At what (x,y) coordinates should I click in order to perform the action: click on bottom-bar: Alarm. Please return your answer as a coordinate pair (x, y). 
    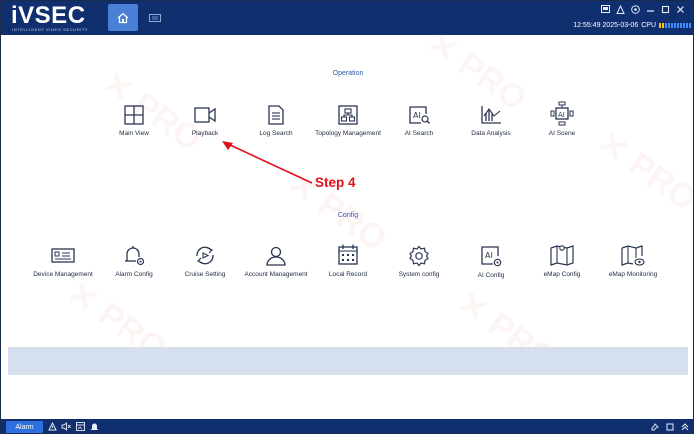
    Looking at the image, I should click on (347, 426).